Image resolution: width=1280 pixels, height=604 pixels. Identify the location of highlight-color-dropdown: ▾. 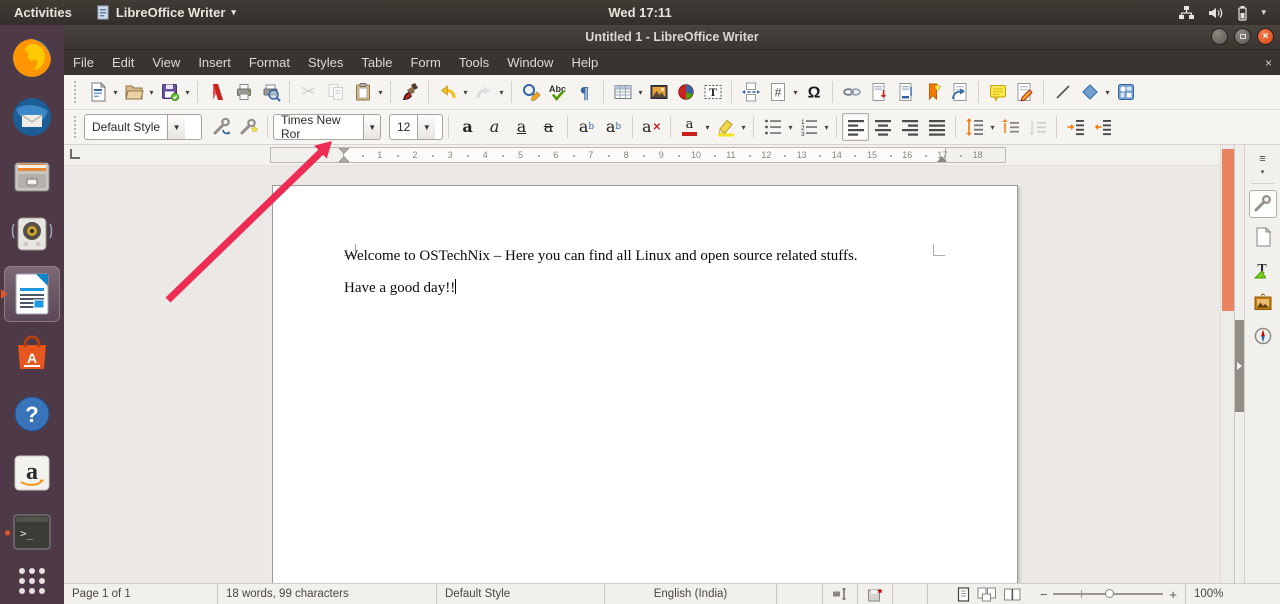
(743, 127).